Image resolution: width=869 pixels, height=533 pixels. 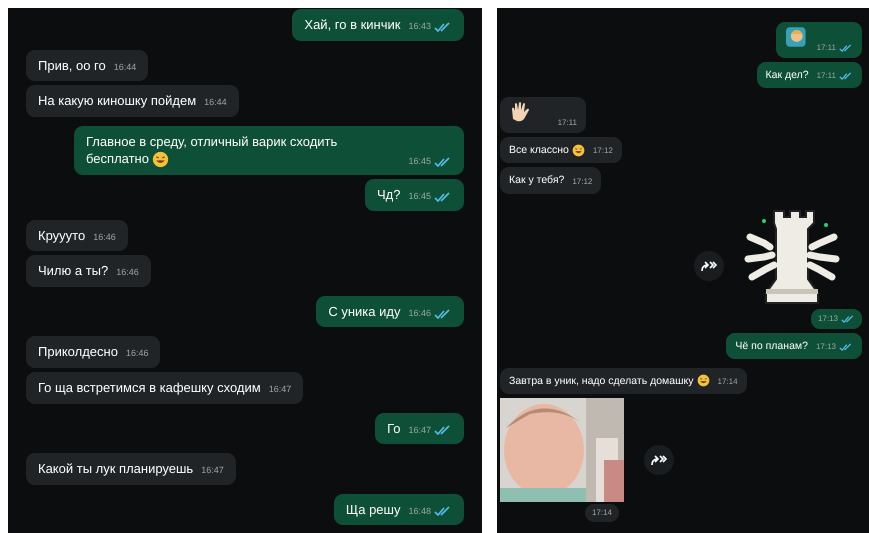 I want to click on message-text: Как у тебя?, so click(x=536, y=180).